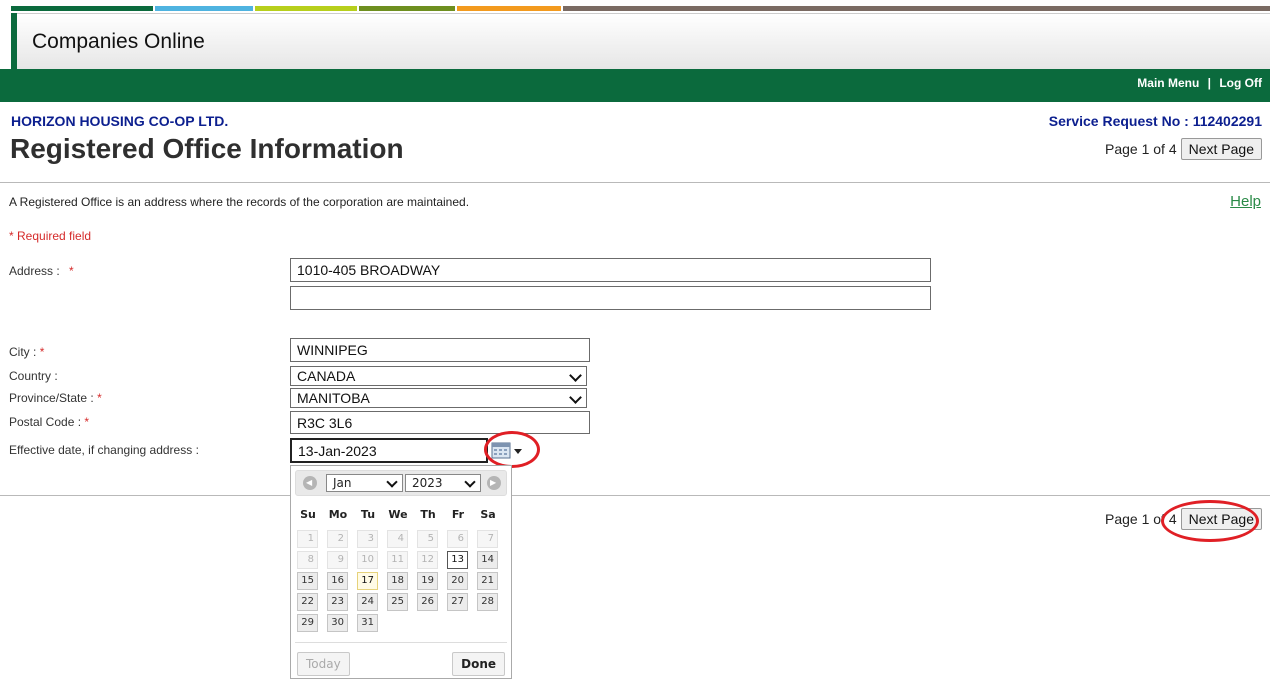 This screenshot has height=679, width=1270. I want to click on postal-code-label: Postal Code : *, so click(49, 422).